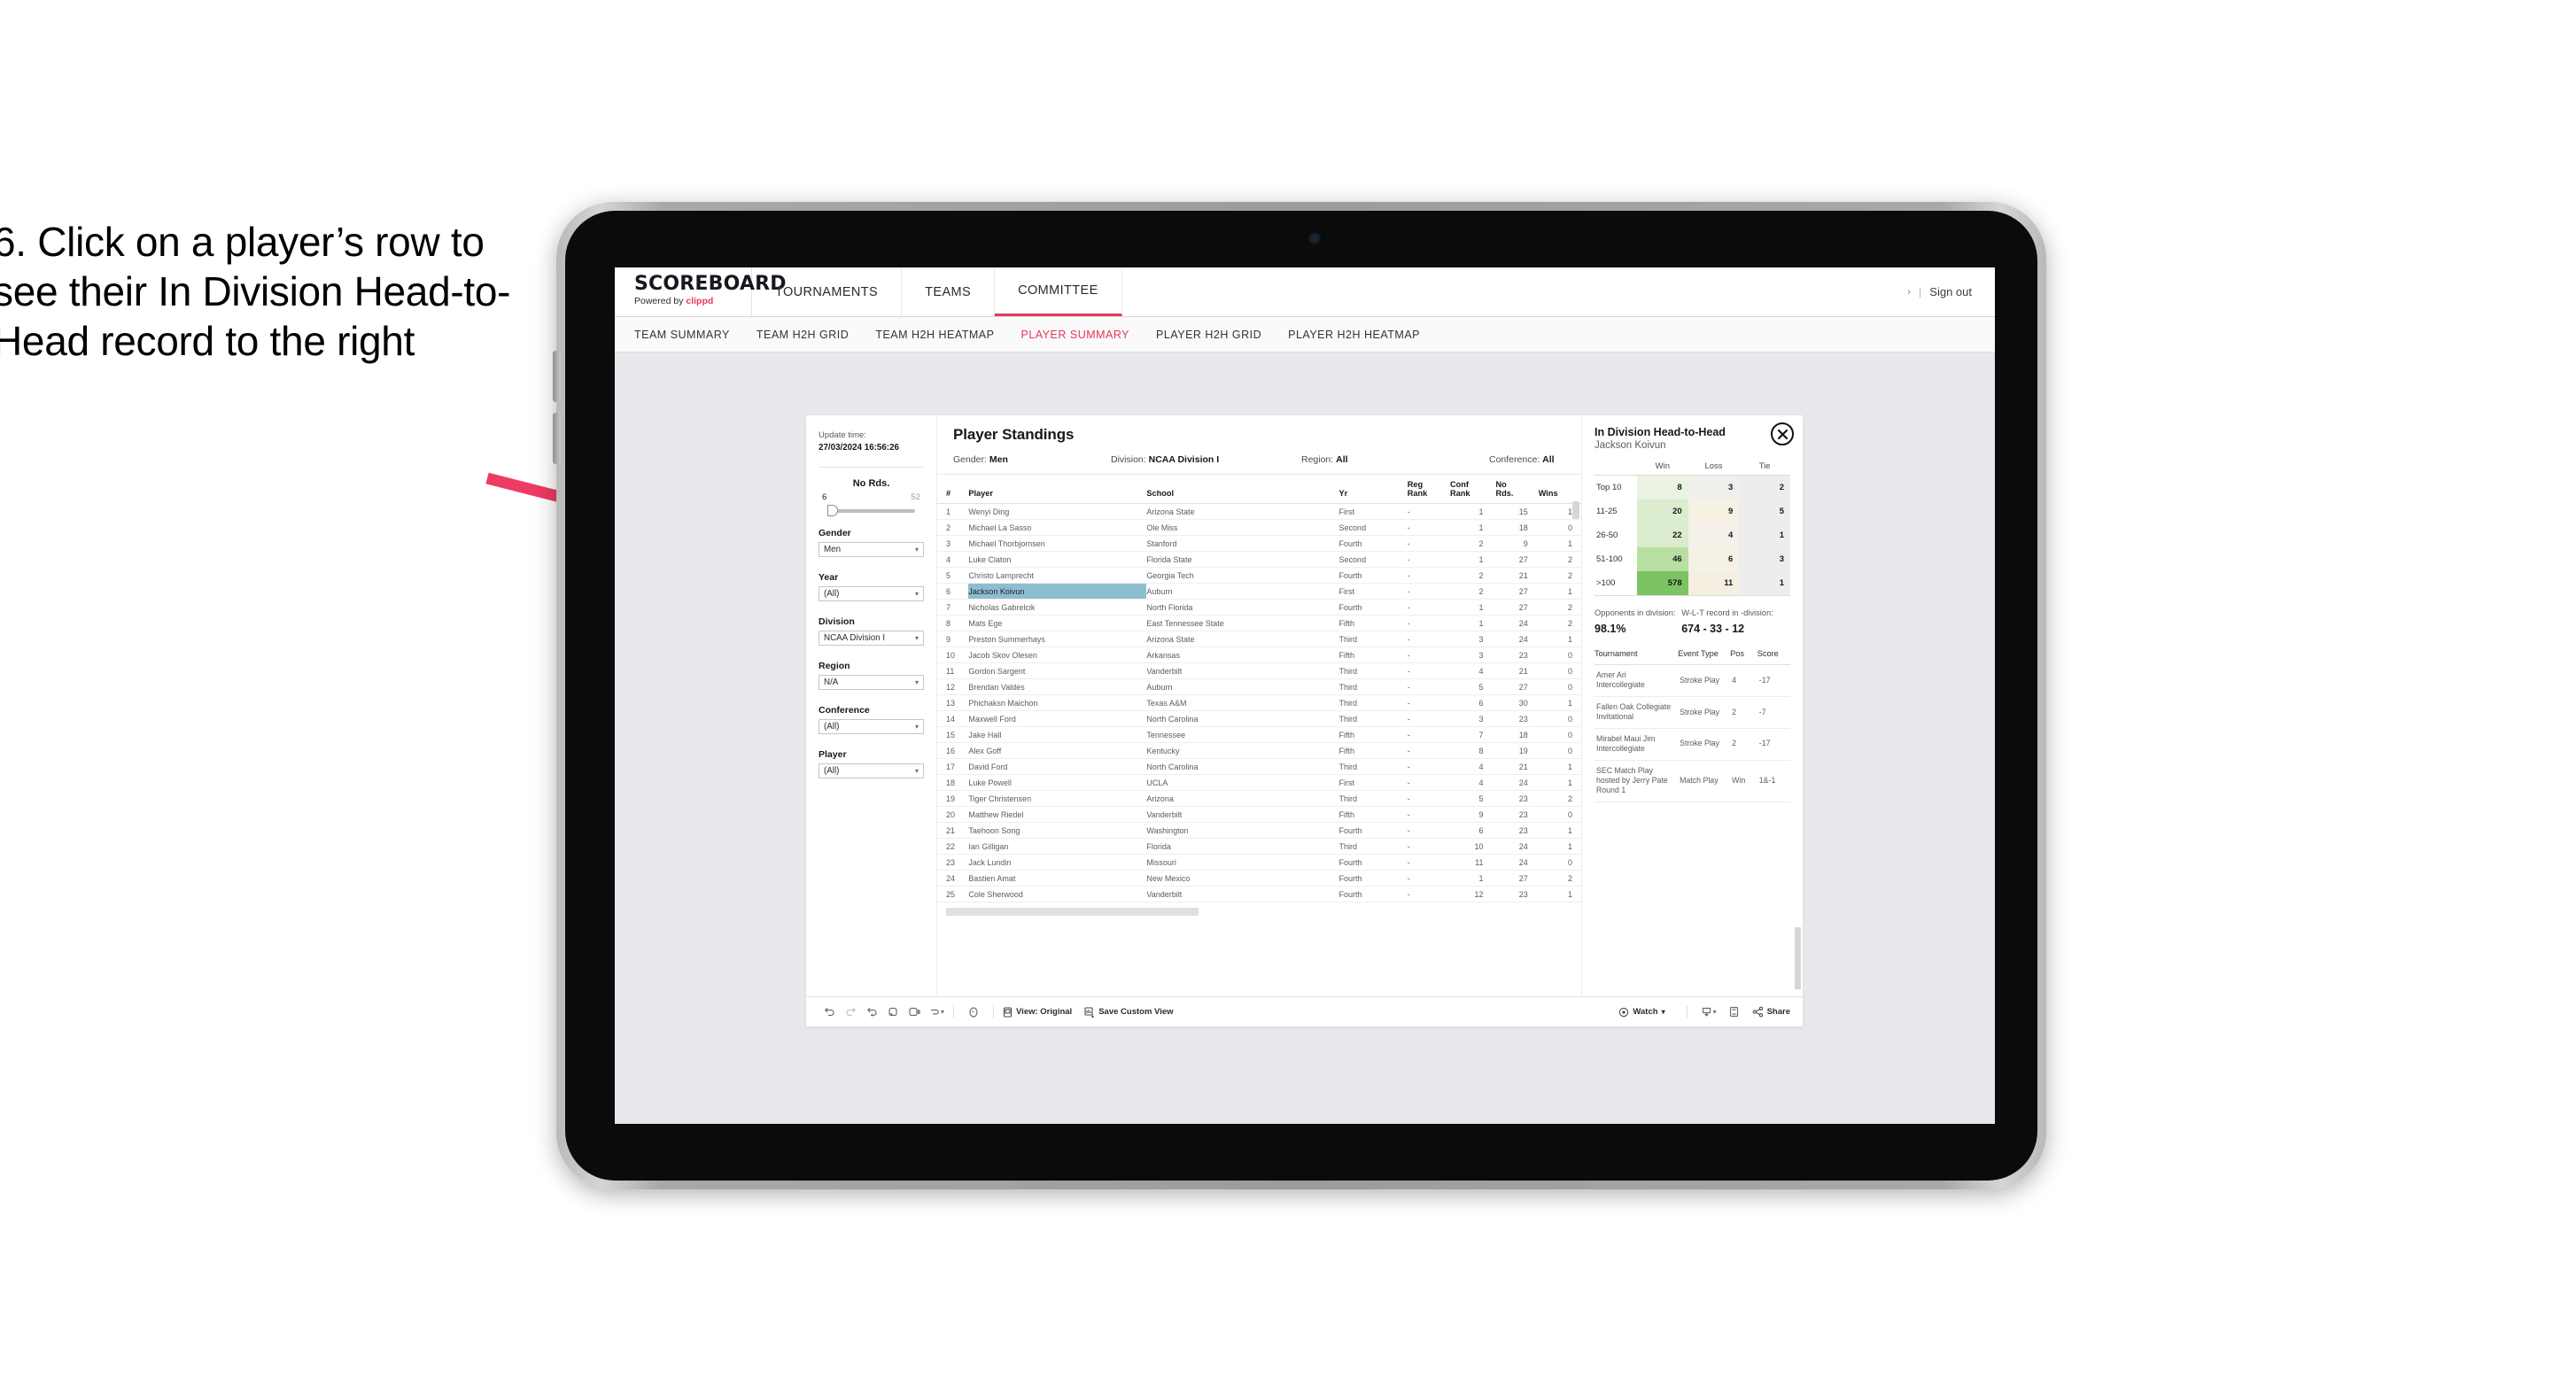 The image size is (2576, 1386). What do you see at coordinates (1259, 718) in the screenshot?
I see `table-row: 14 Maxwell Ford North Carolina Third -3 23 0` at bounding box center [1259, 718].